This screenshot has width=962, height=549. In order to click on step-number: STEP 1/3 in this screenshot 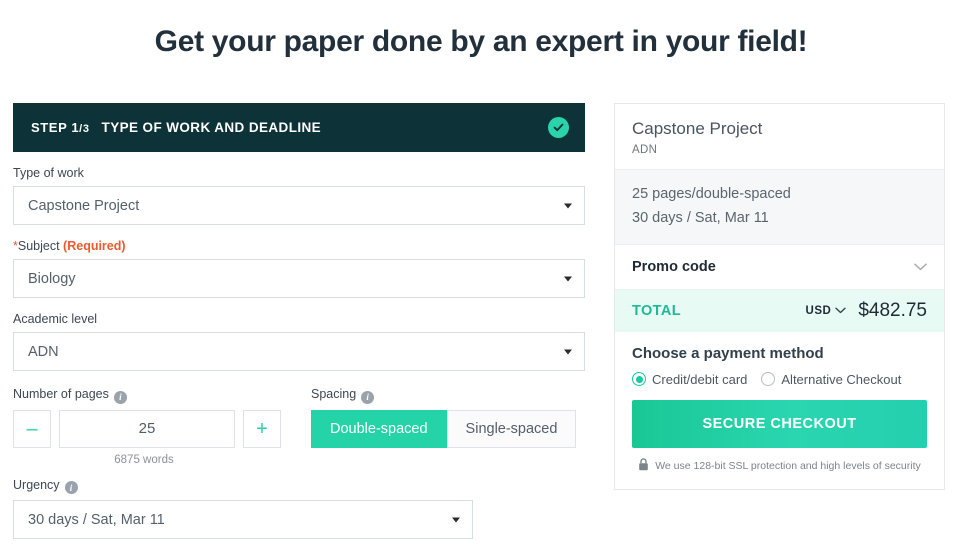, I will do `click(60, 127)`.